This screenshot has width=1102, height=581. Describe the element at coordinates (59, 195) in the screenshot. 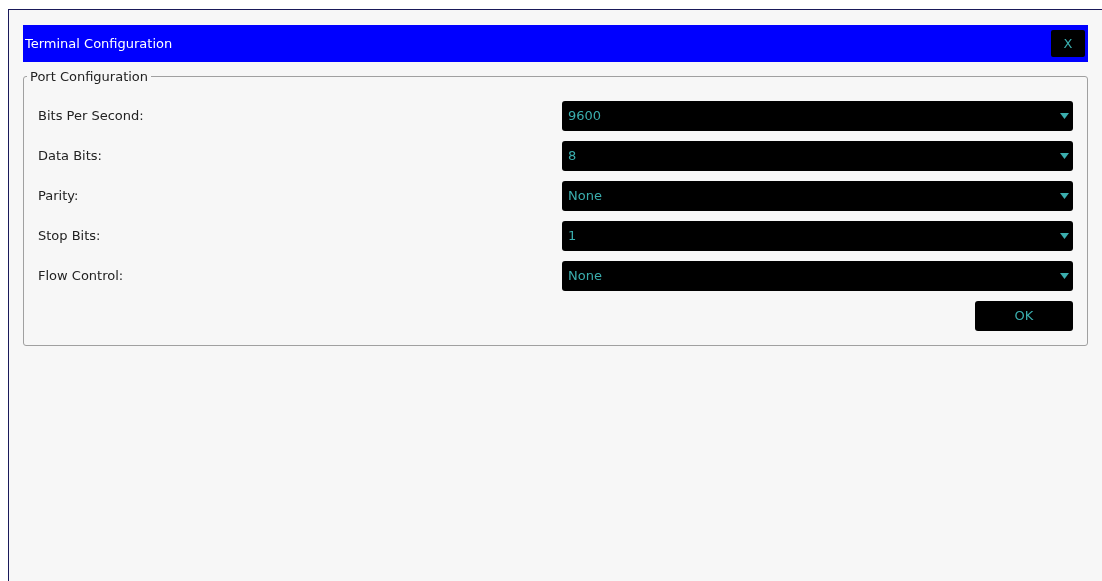

I see `field-label: Parity:` at that location.